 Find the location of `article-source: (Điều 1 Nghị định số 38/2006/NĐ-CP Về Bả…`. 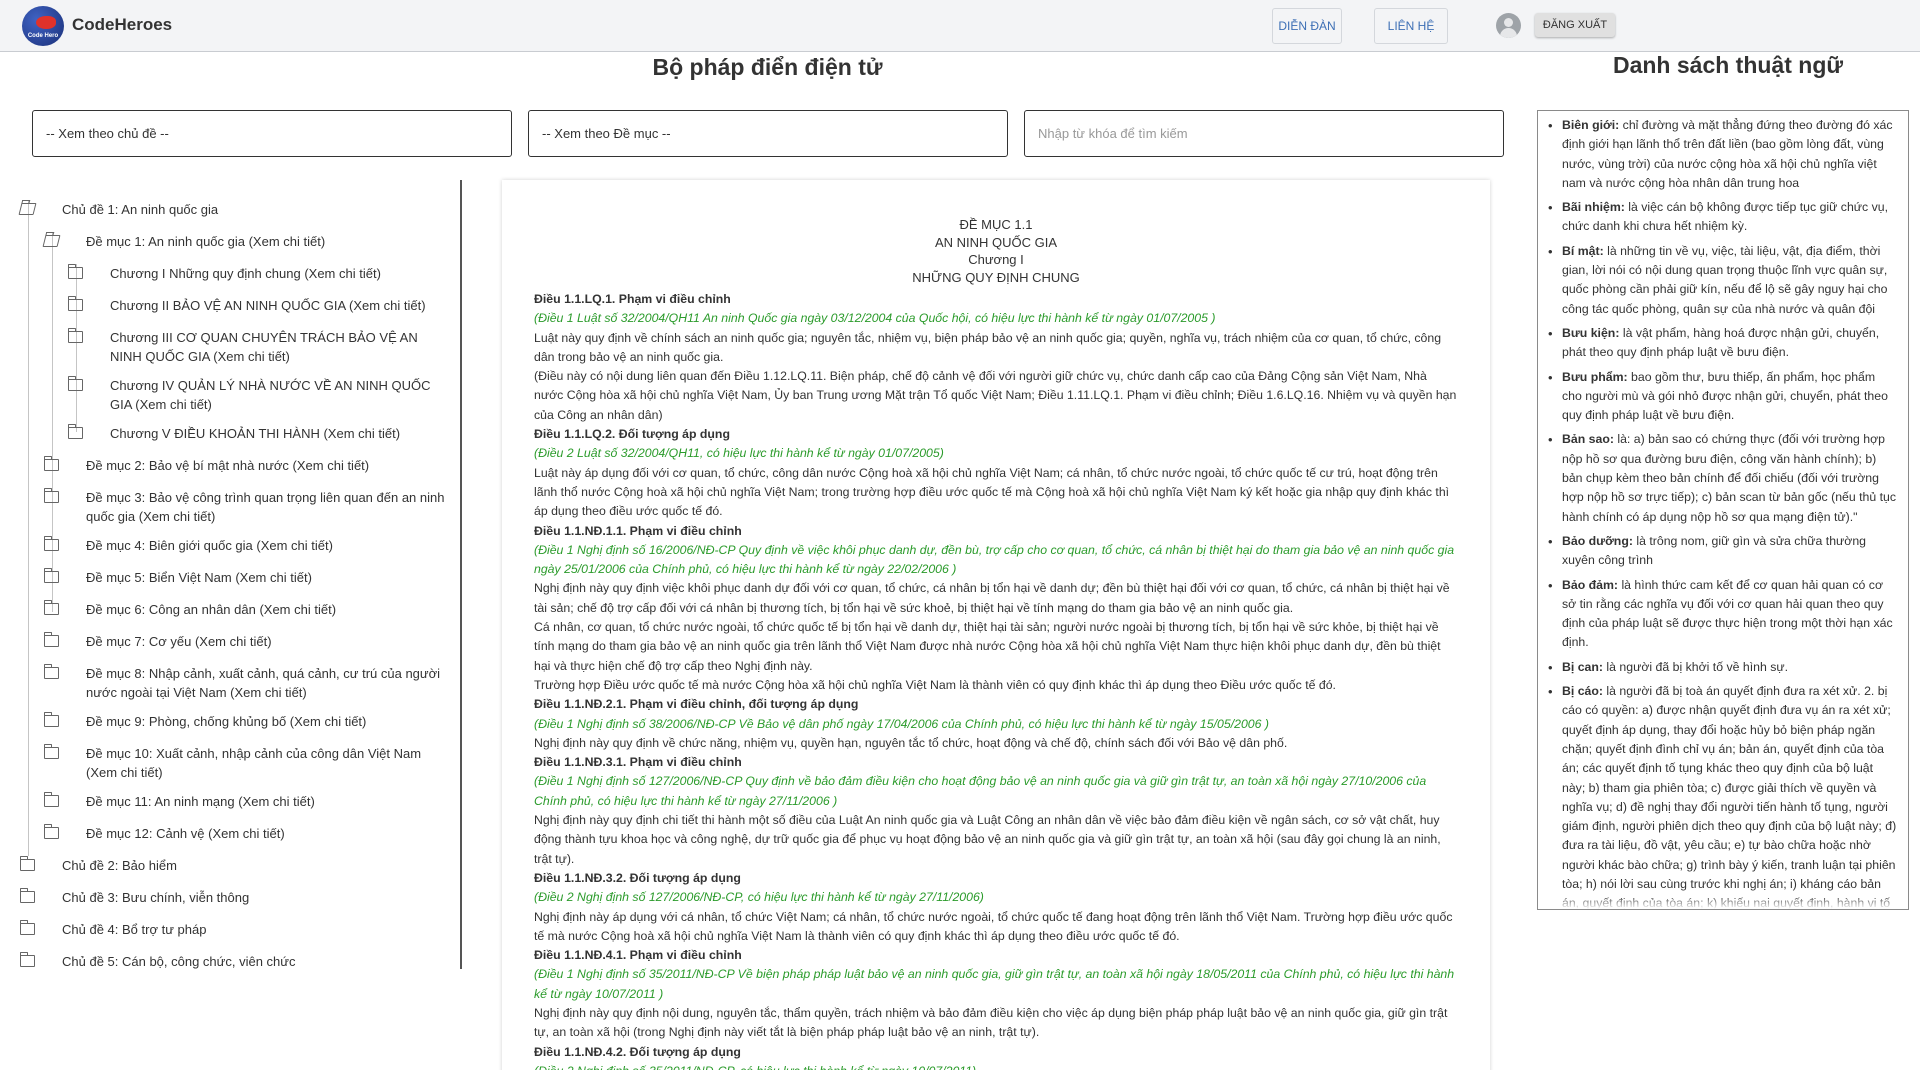

article-source: (Điều 1 Nghị định số 38/2006/NĐ-CP Về Bả… is located at coordinates (996, 724).